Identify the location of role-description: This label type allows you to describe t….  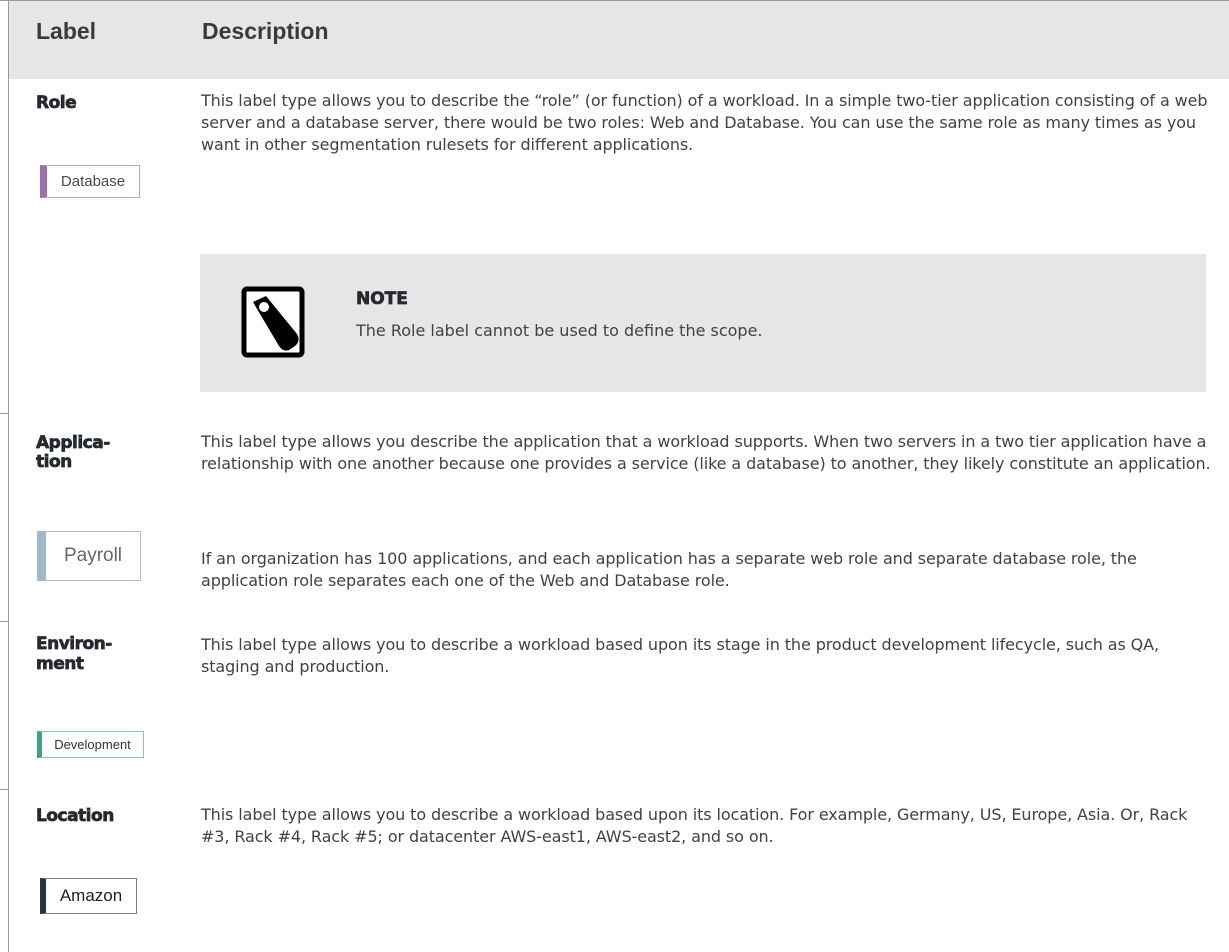
(704, 122).